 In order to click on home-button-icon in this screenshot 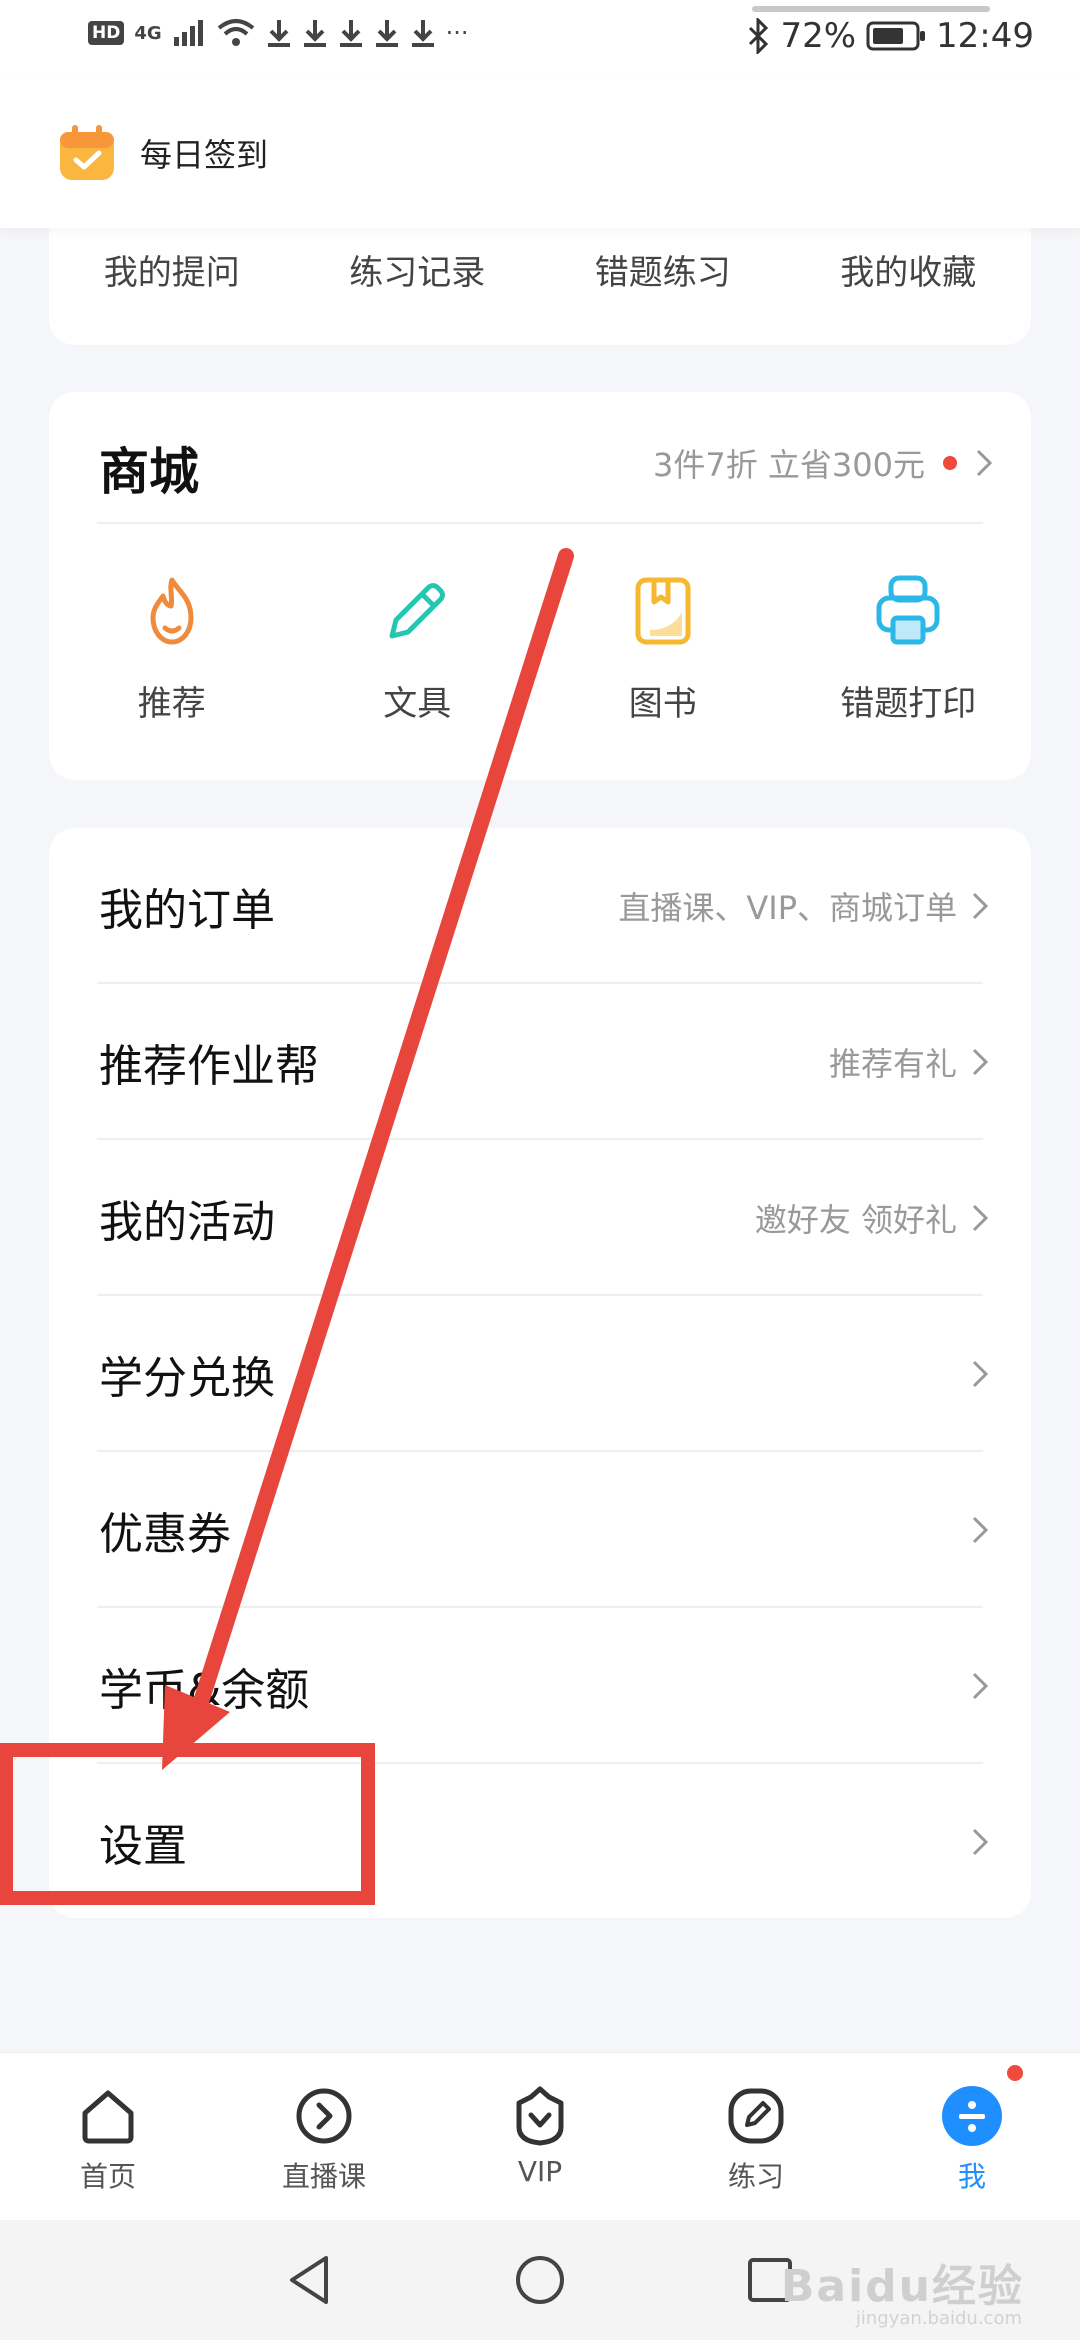, I will do `click(540, 2280)`.